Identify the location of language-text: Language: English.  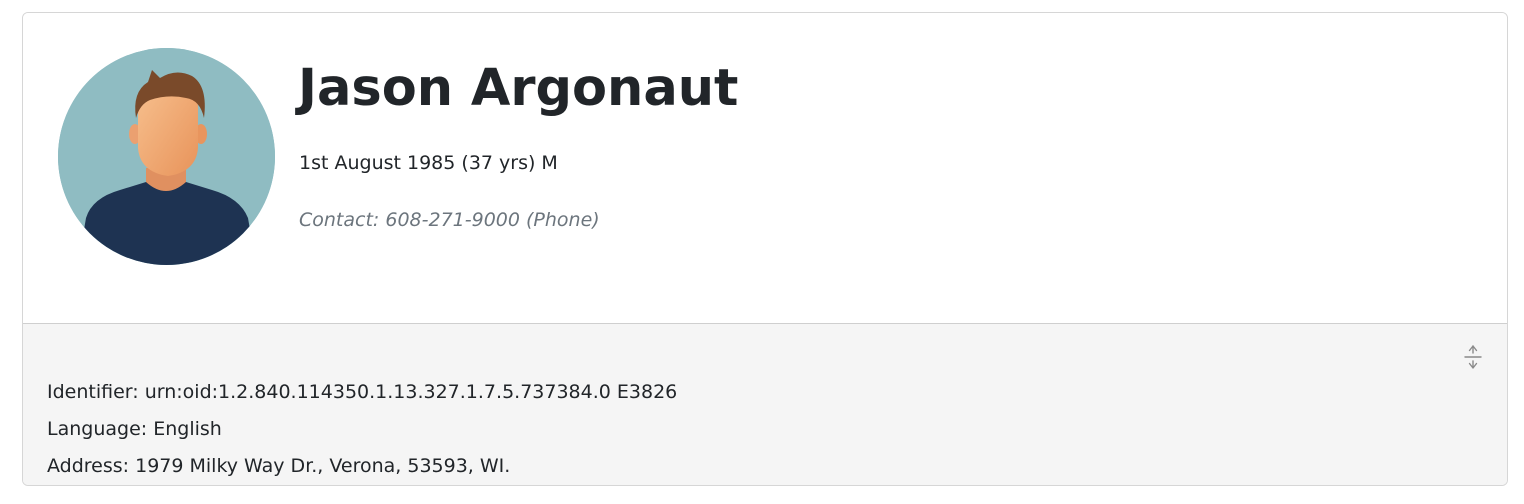
(134, 429).